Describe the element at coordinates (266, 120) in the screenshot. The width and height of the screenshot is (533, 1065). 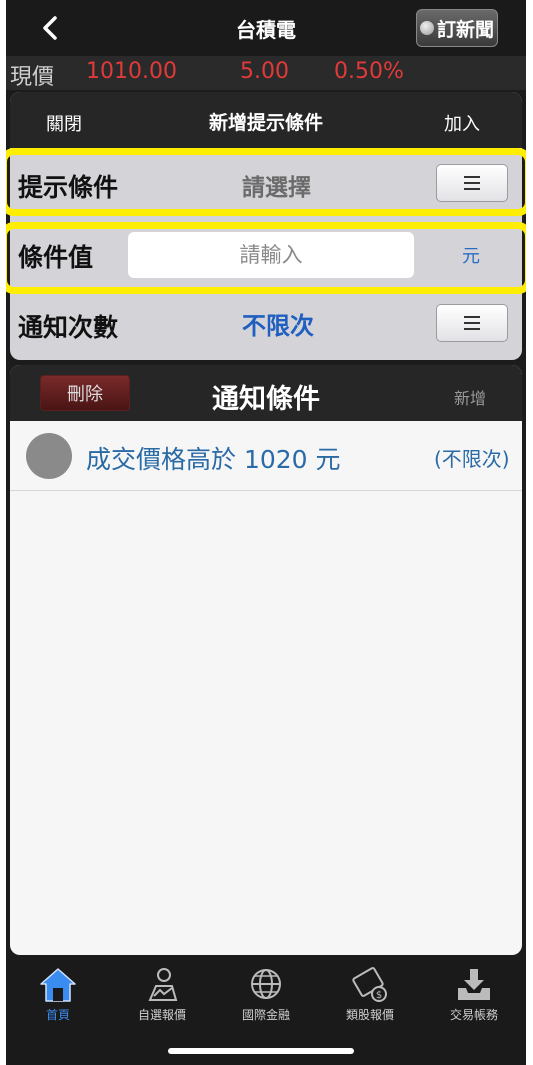
I see `condition-panel-header: 關閉 新增提示條件 加入` at that location.